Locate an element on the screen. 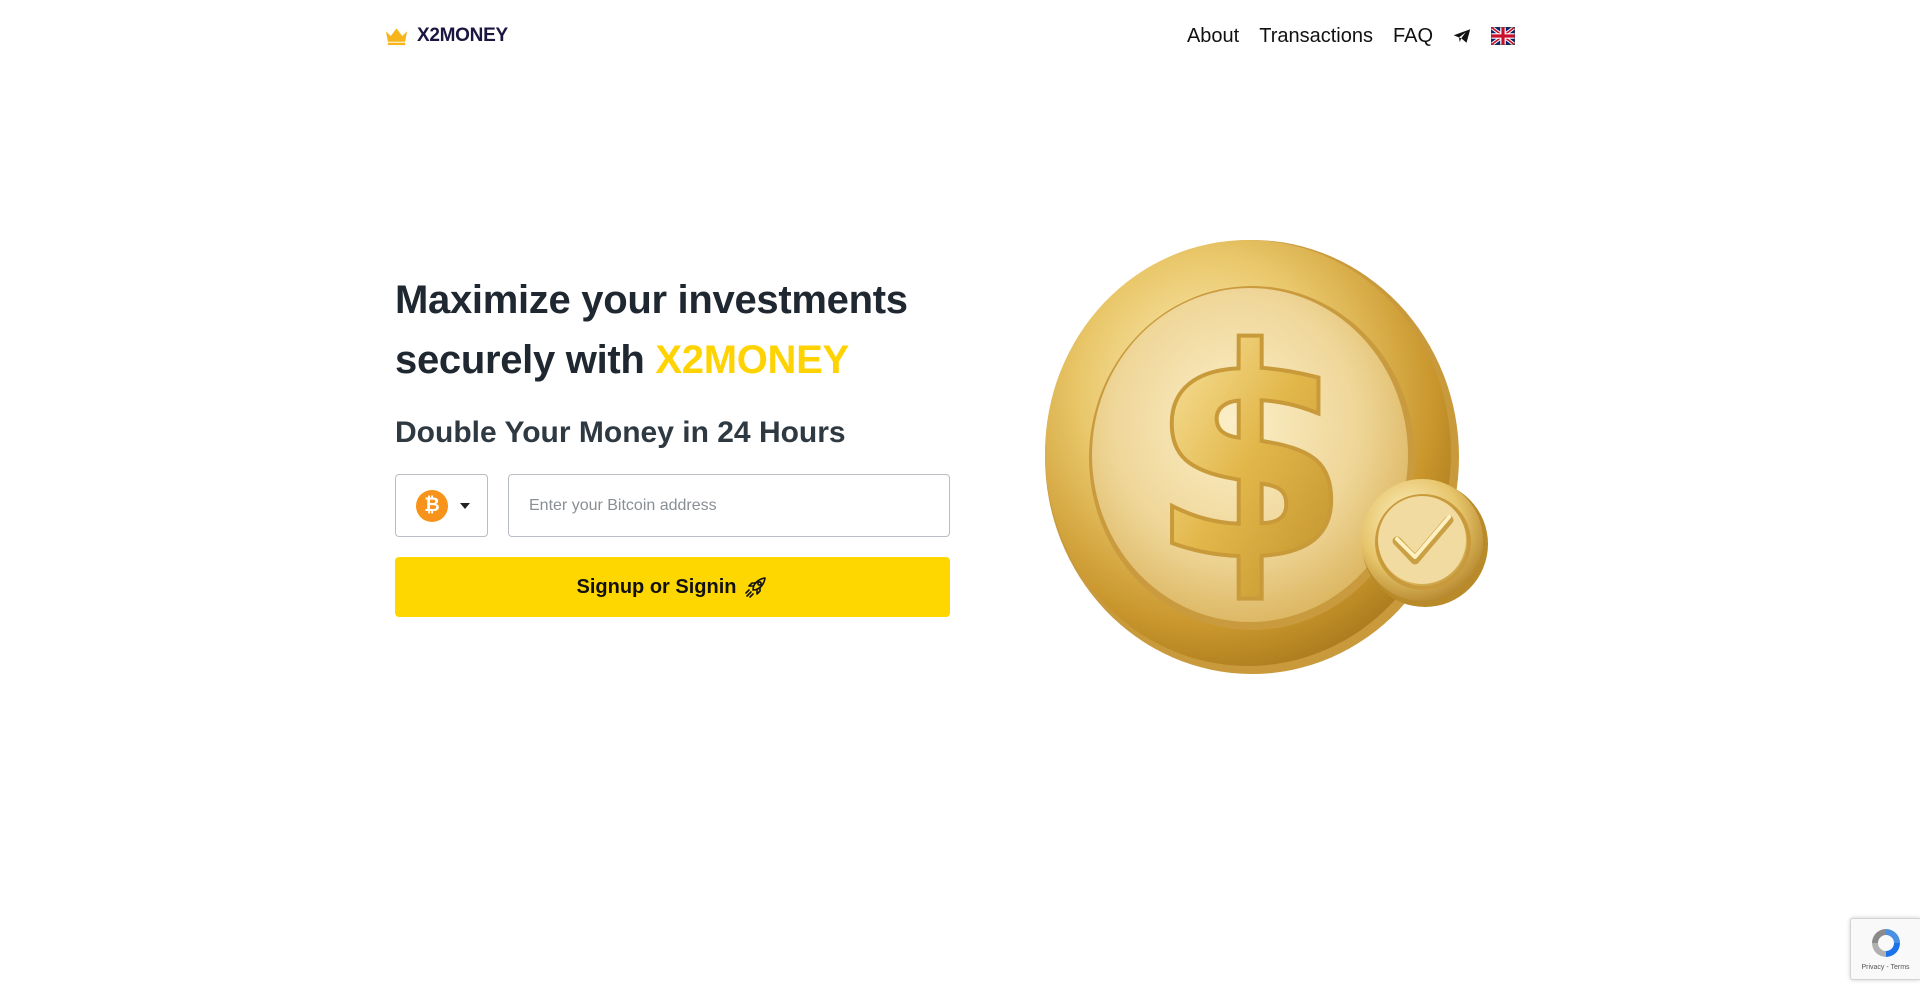  crown-icon is located at coordinates (396, 37).